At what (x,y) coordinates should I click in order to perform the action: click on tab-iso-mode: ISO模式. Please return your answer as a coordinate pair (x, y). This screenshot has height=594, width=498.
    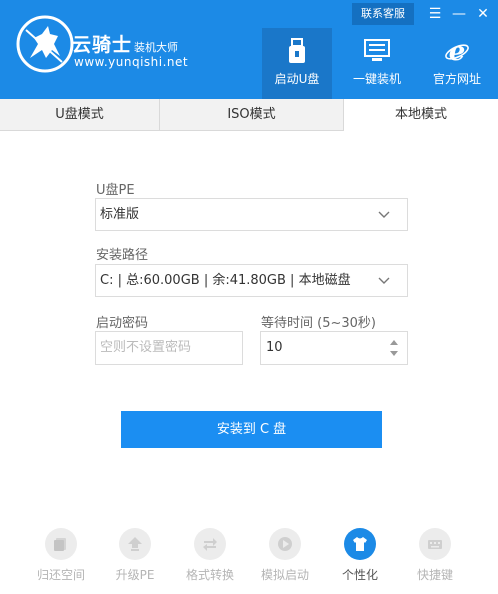
    Looking at the image, I should click on (252, 115).